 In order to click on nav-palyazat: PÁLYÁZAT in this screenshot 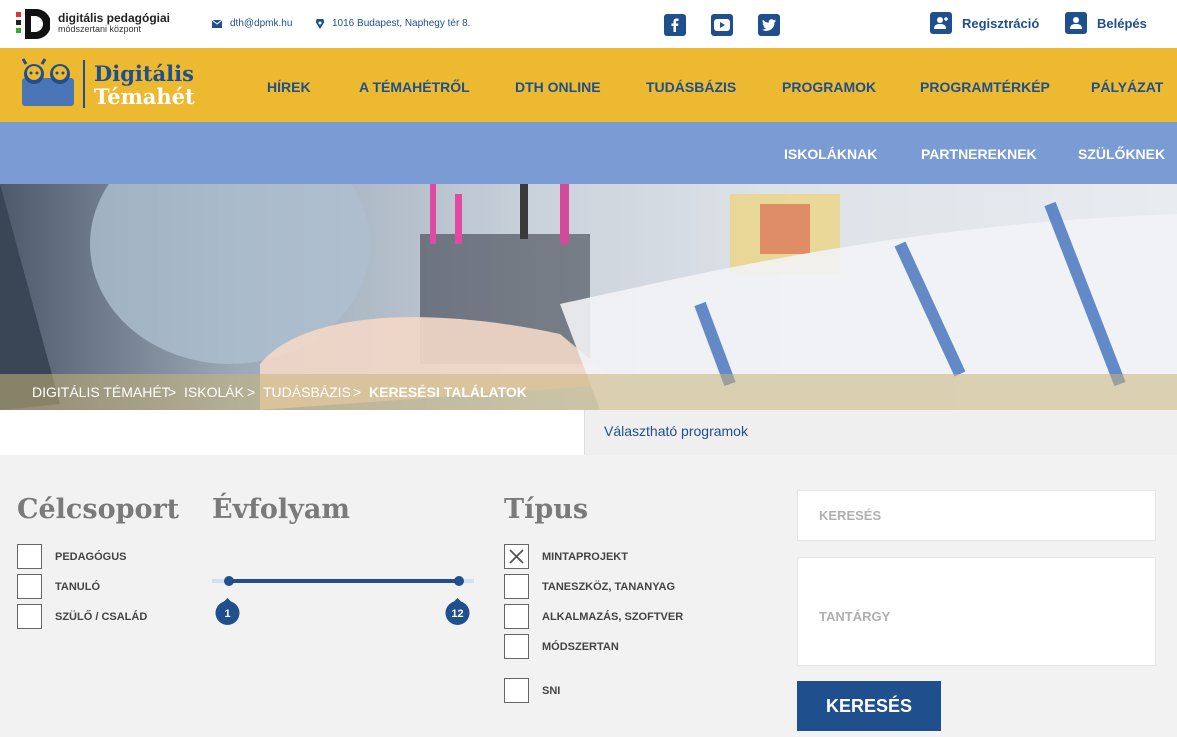, I will do `click(1127, 87)`.